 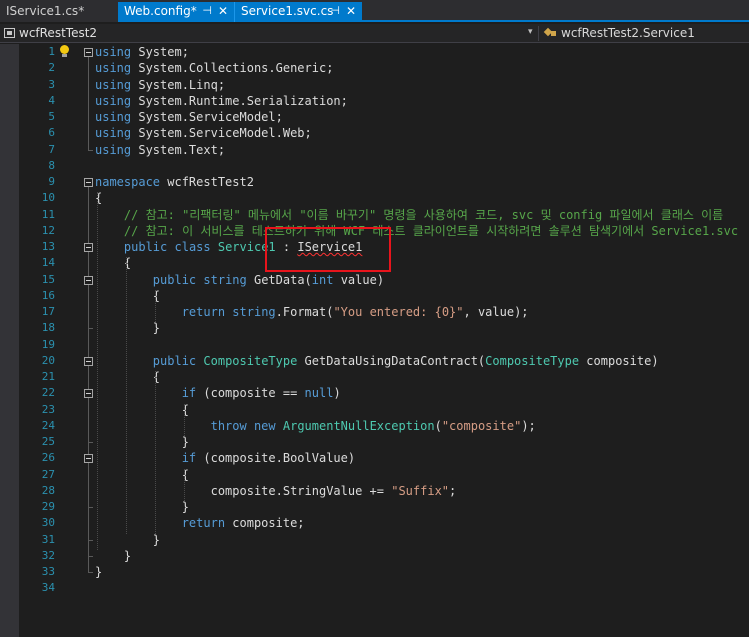 I want to click on code-token: composite), so click(x=619, y=360).